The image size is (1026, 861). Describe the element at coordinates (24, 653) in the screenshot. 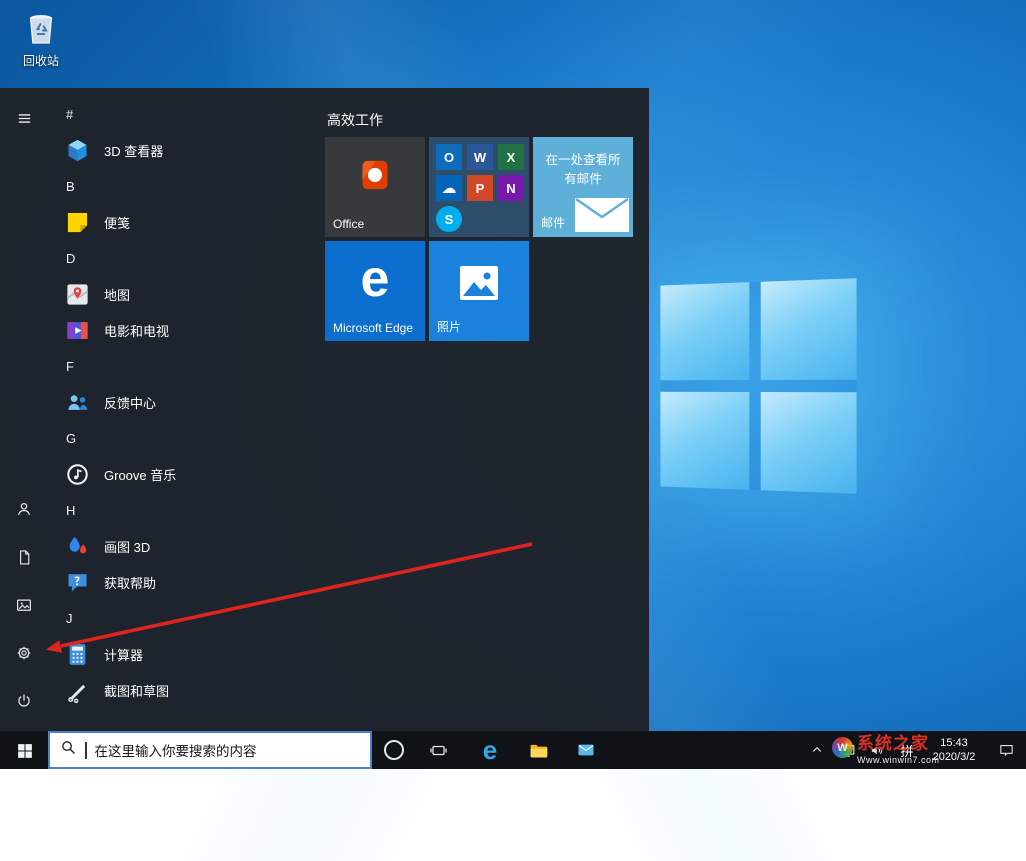

I see `settings-button` at that location.